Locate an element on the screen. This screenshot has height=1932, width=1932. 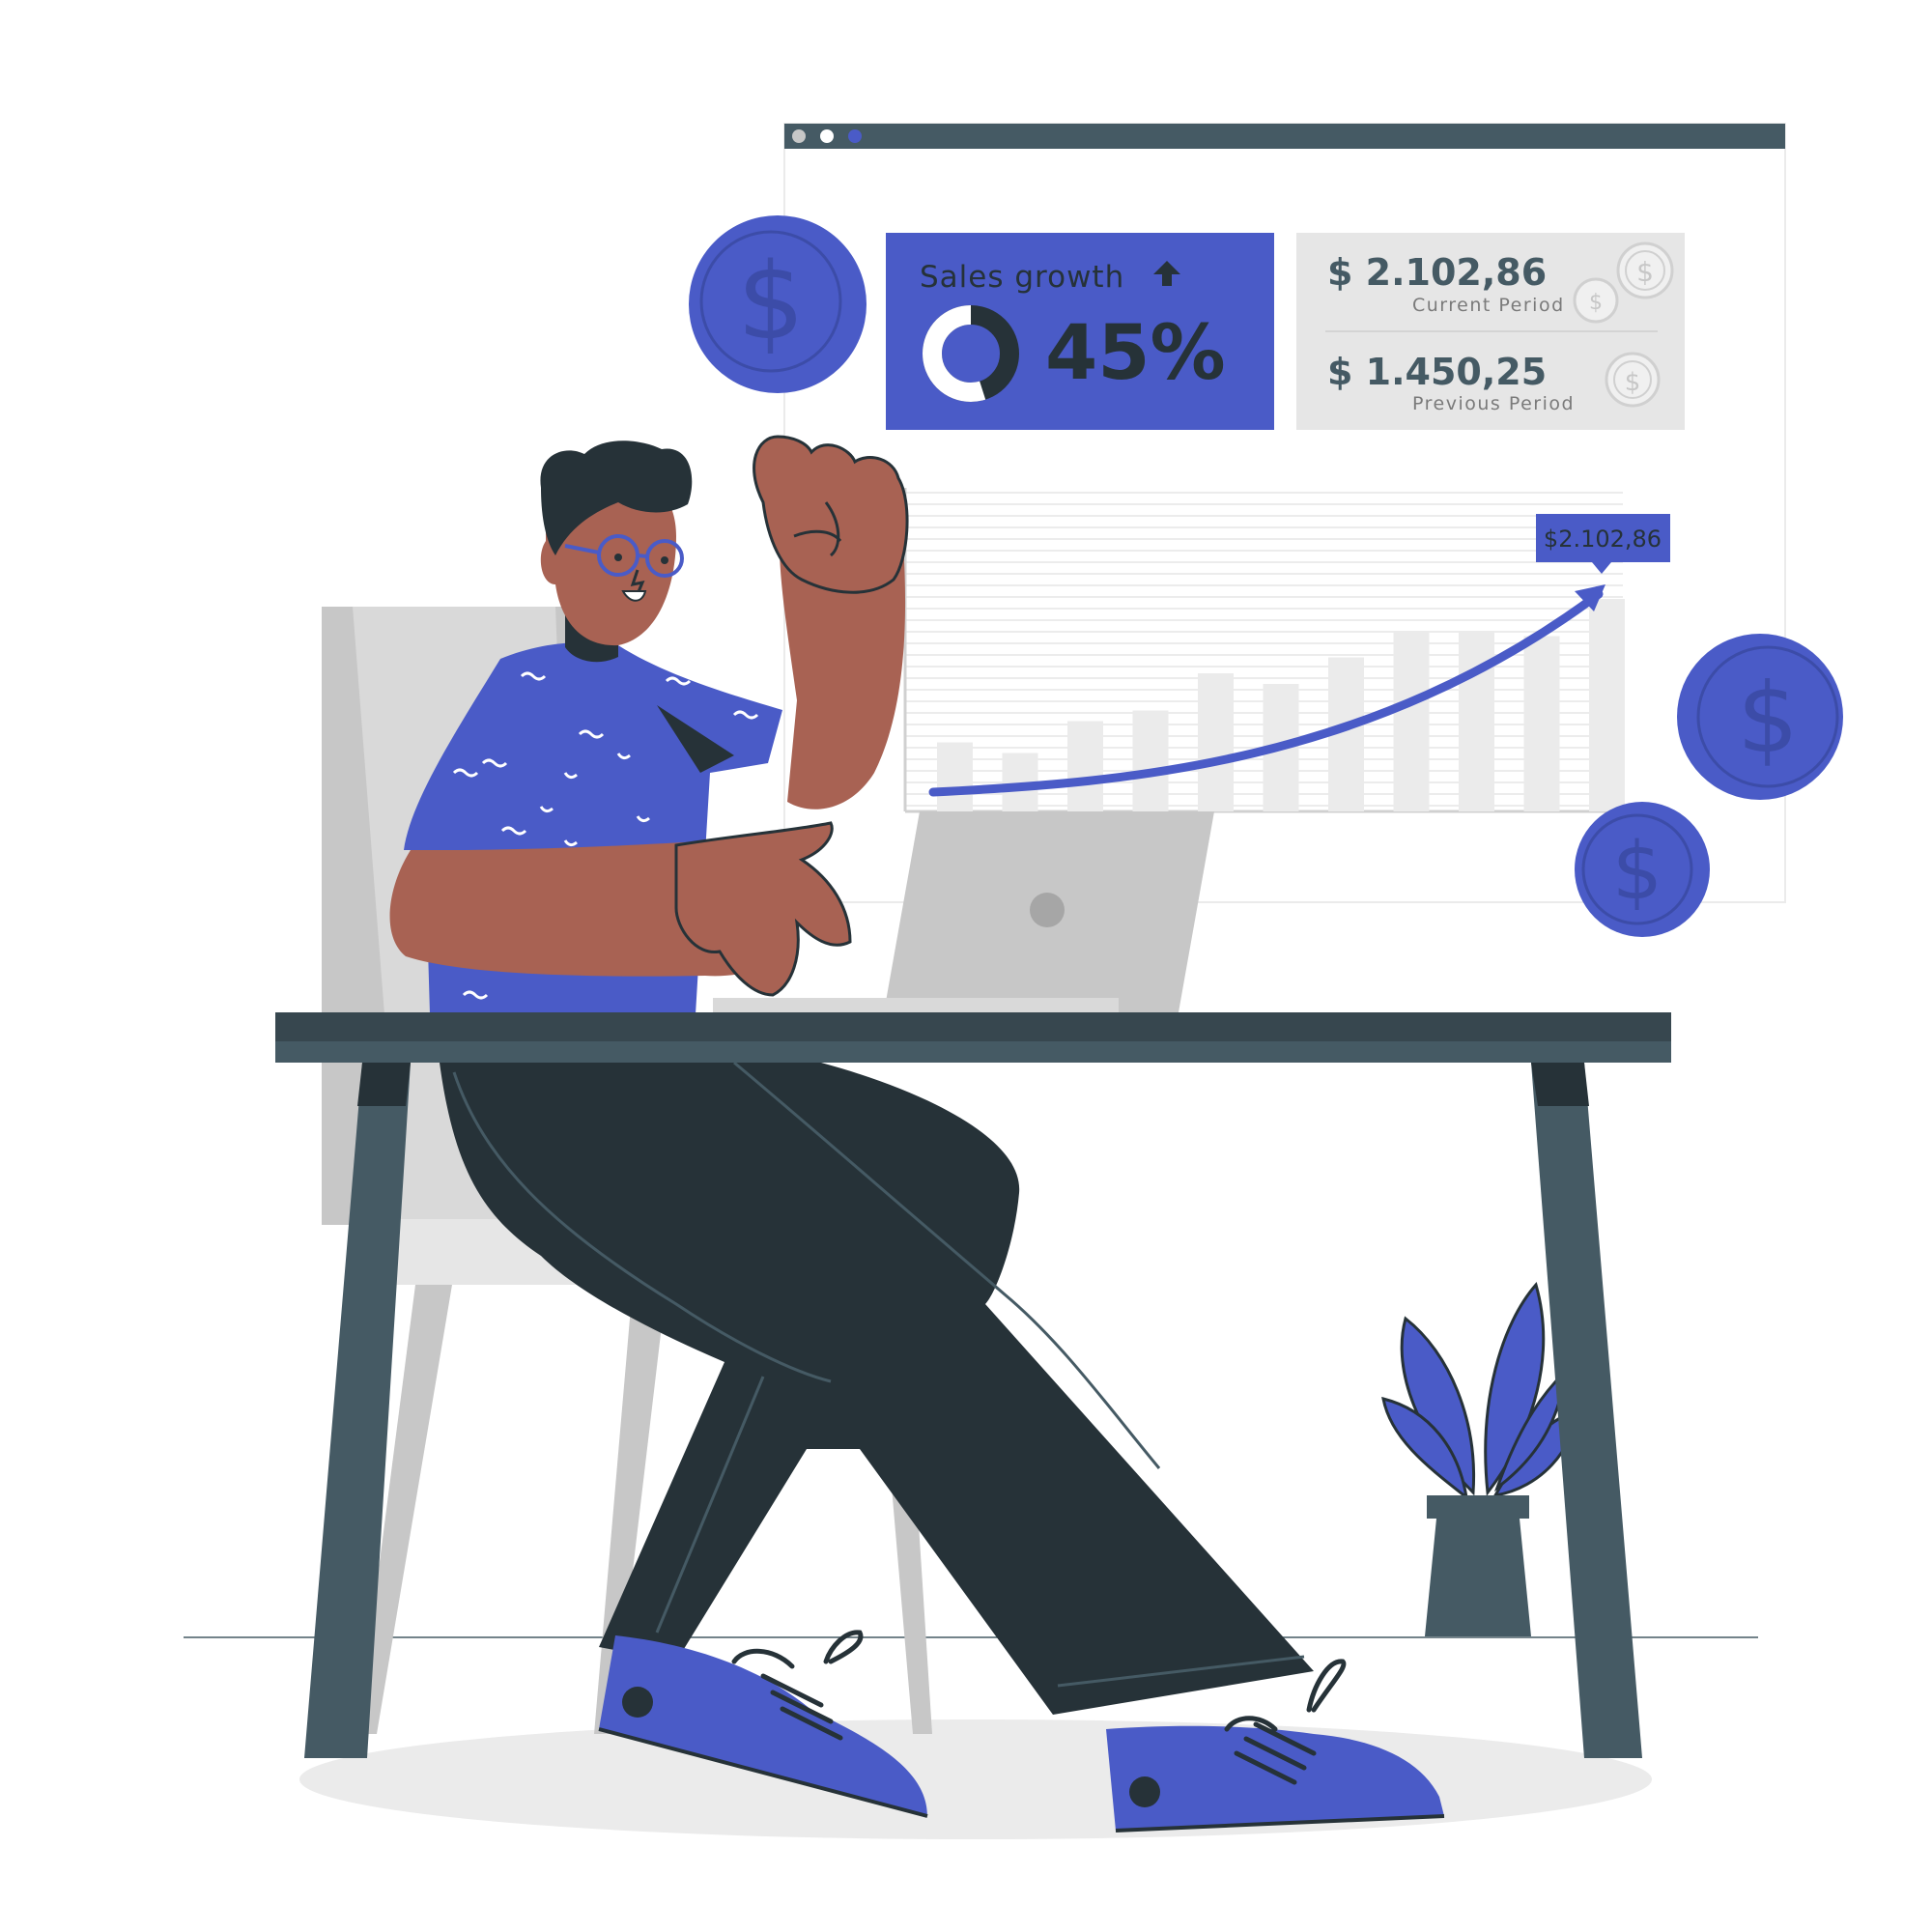
tooltip-value: $2.102,86 is located at coordinates (1603, 539).